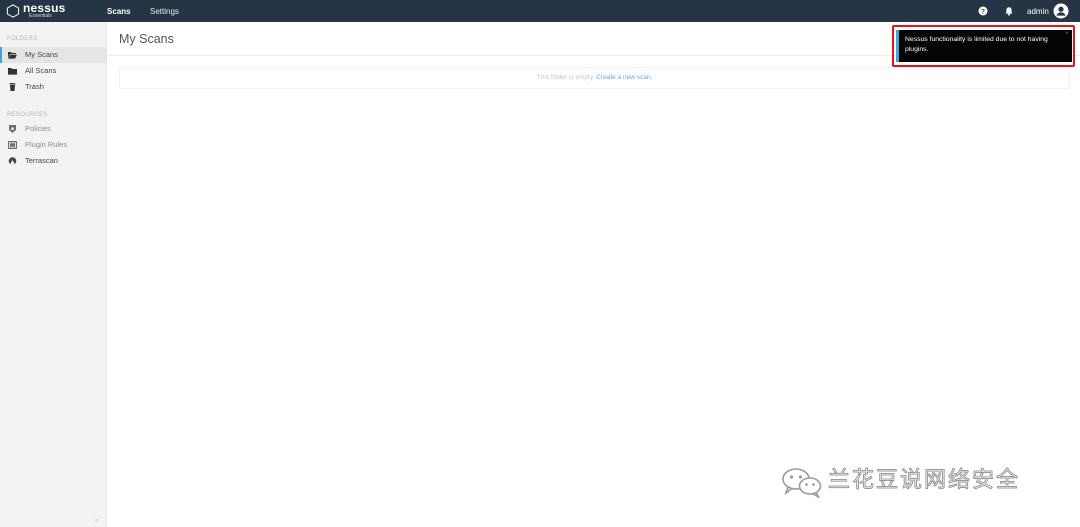  I want to click on collapse-sidebar-button: «, so click(96, 521).